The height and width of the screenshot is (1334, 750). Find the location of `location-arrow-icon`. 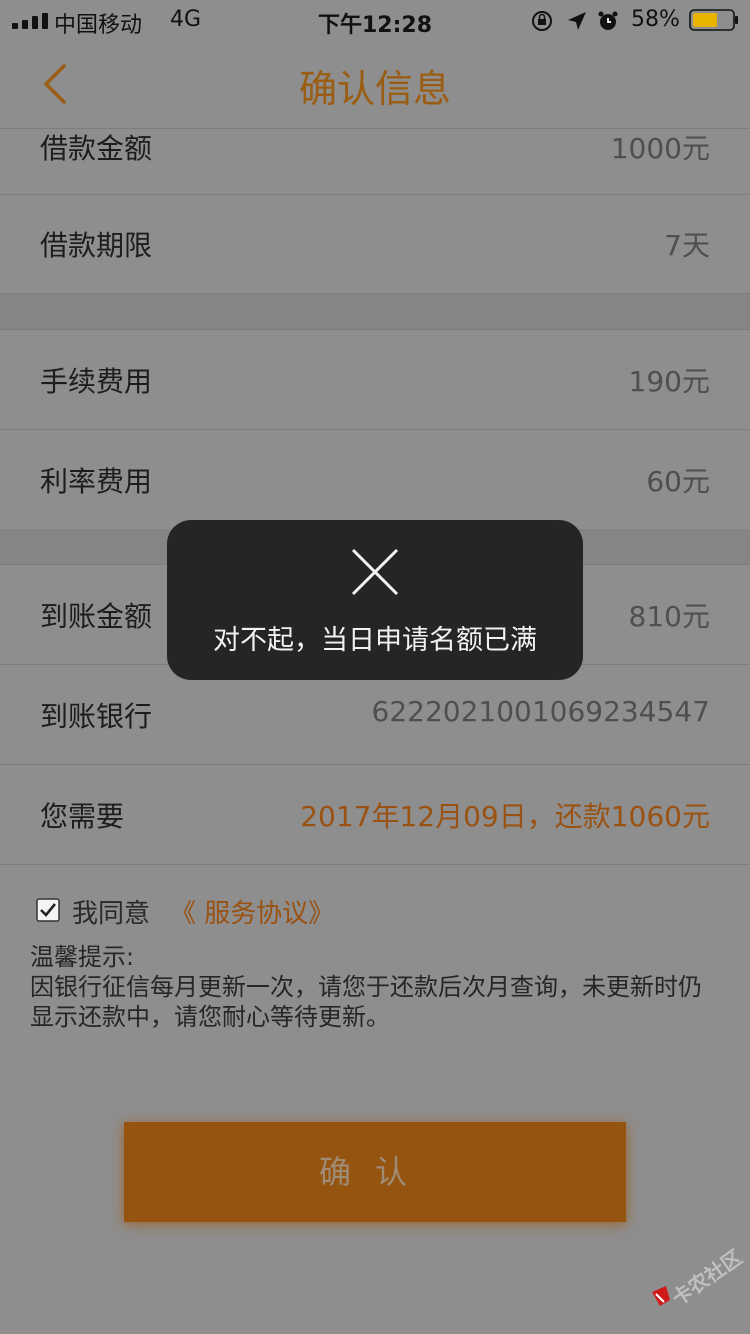

location-arrow-icon is located at coordinates (577, 21).